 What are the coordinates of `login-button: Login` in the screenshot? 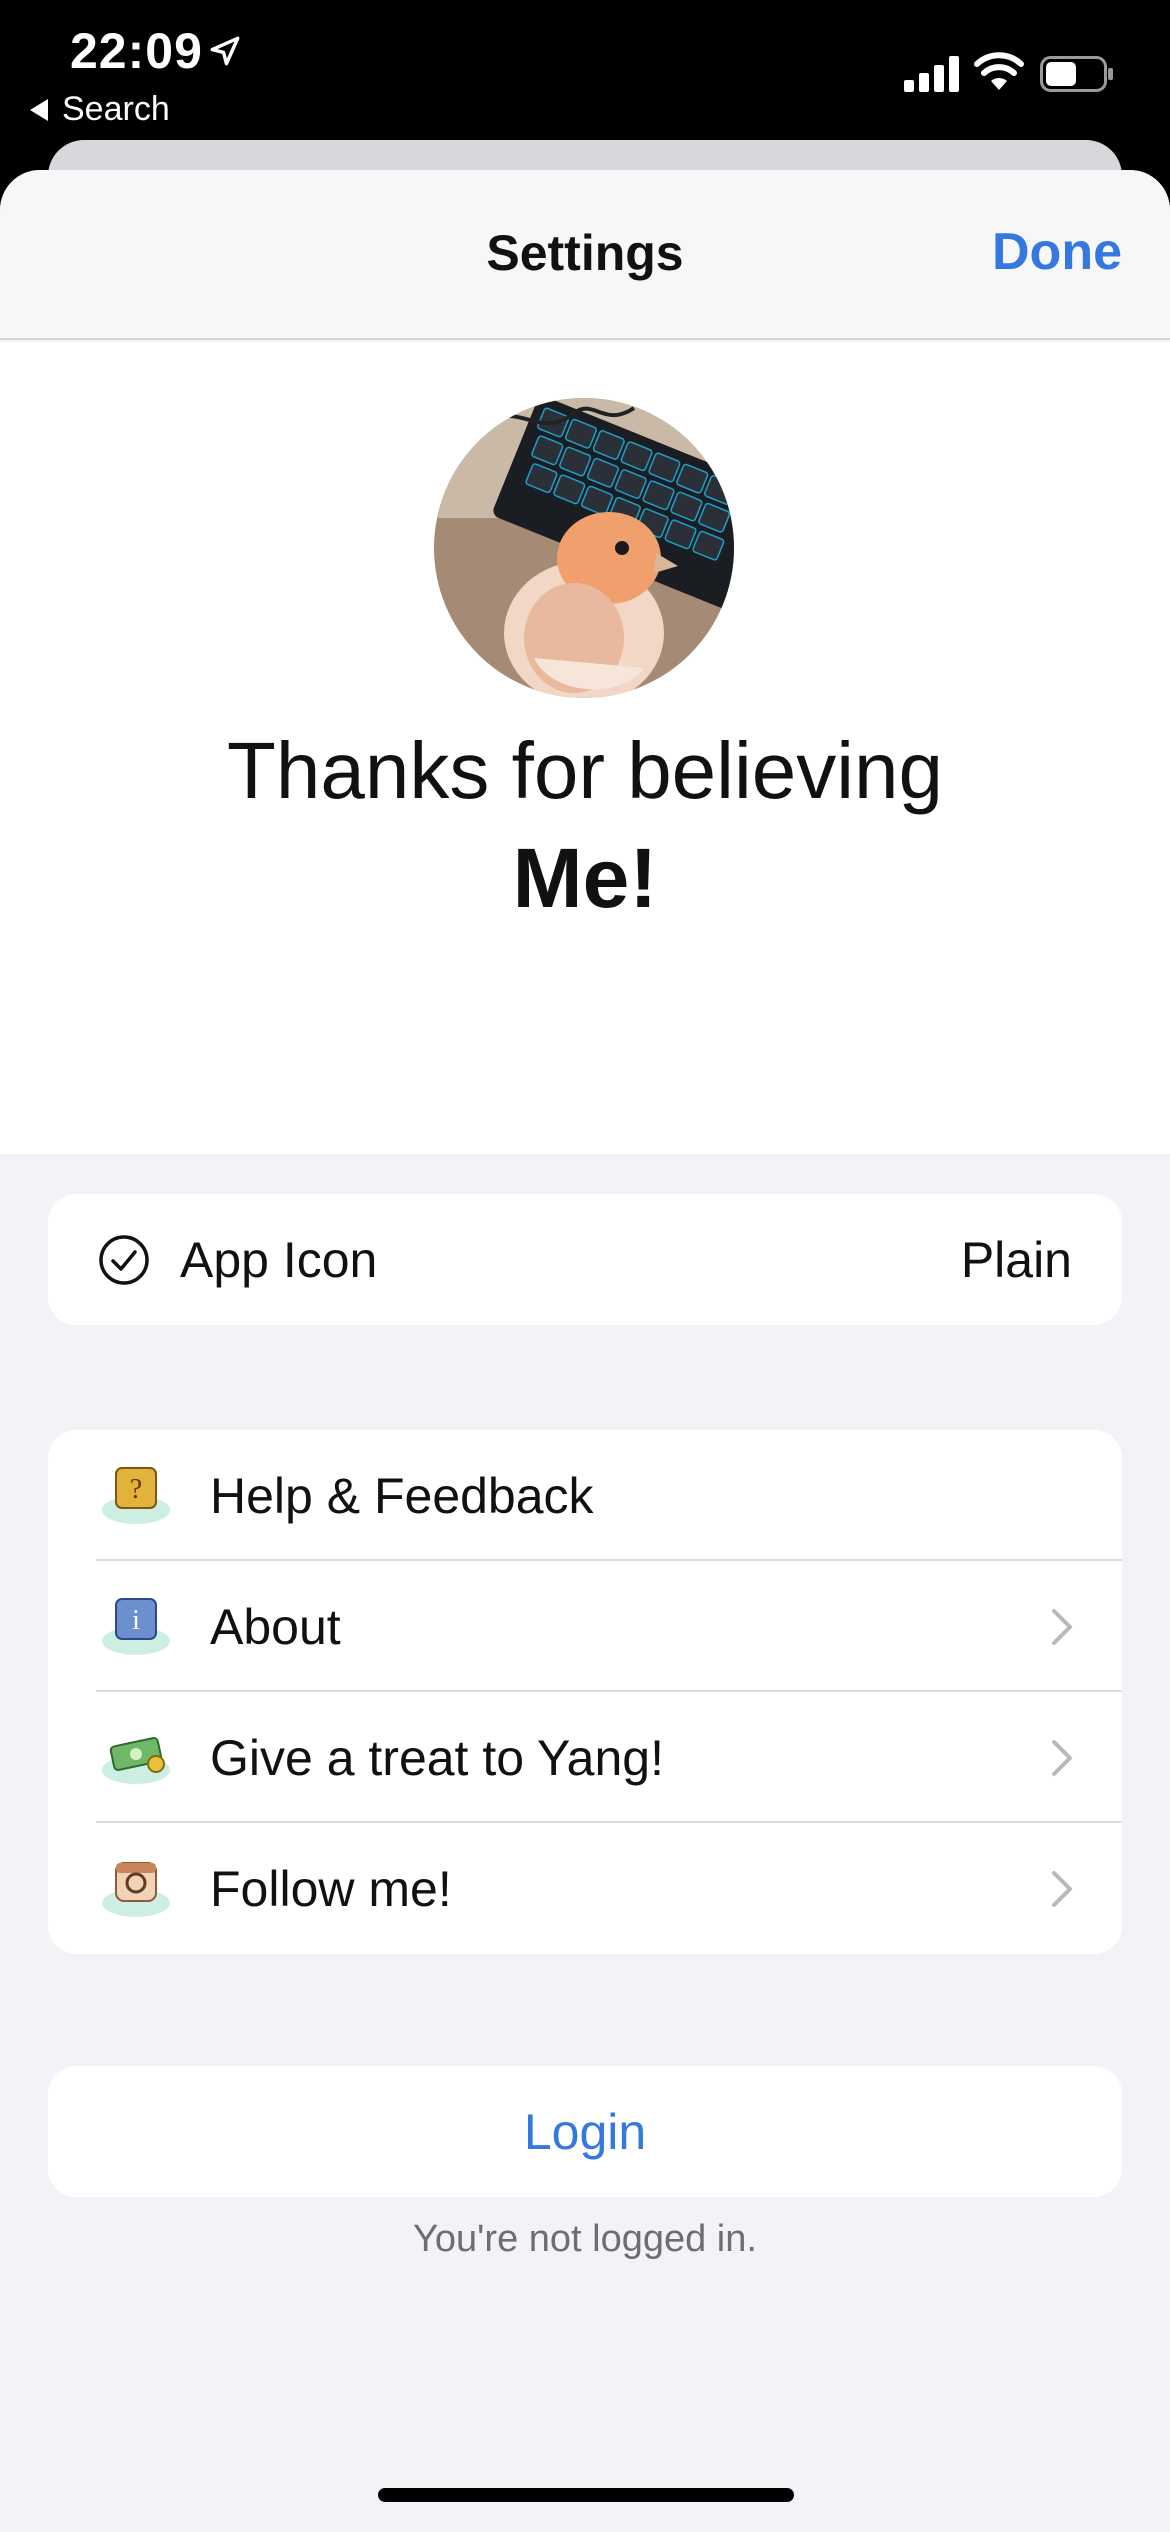 It's located at (585, 2131).